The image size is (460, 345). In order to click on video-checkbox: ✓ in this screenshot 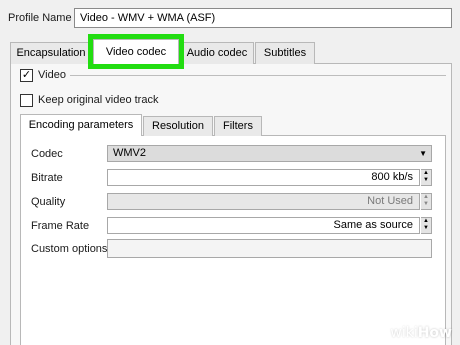, I will do `click(26, 75)`.